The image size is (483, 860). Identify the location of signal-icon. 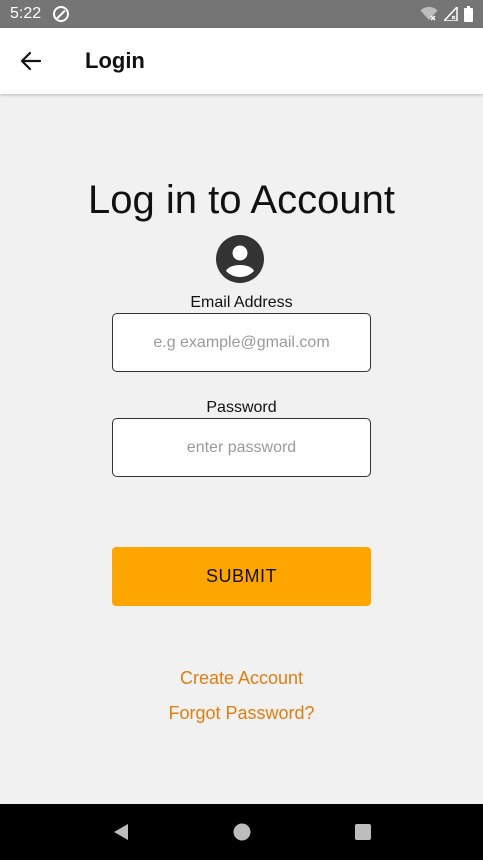
(451, 14).